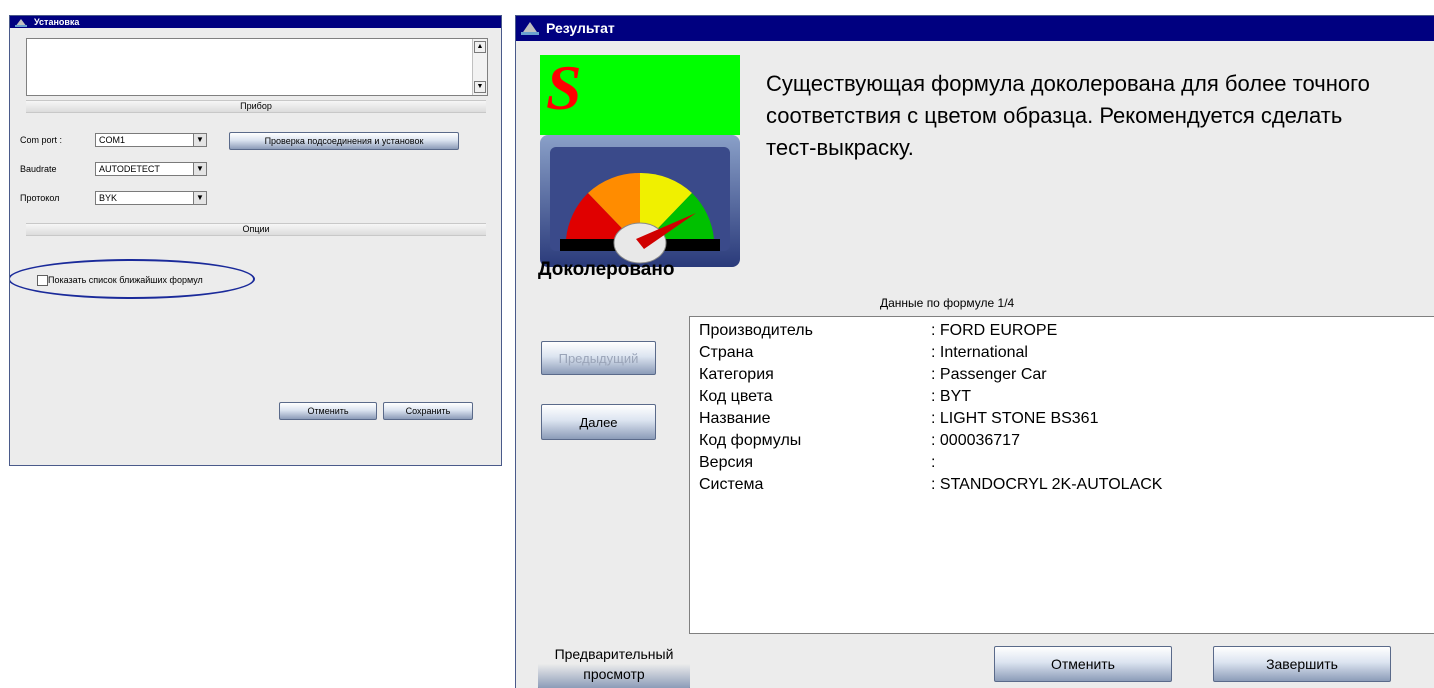  Describe the element at coordinates (947, 303) in the screenshot. I see `formula-header: Данные по формуле 1/4` at that location.